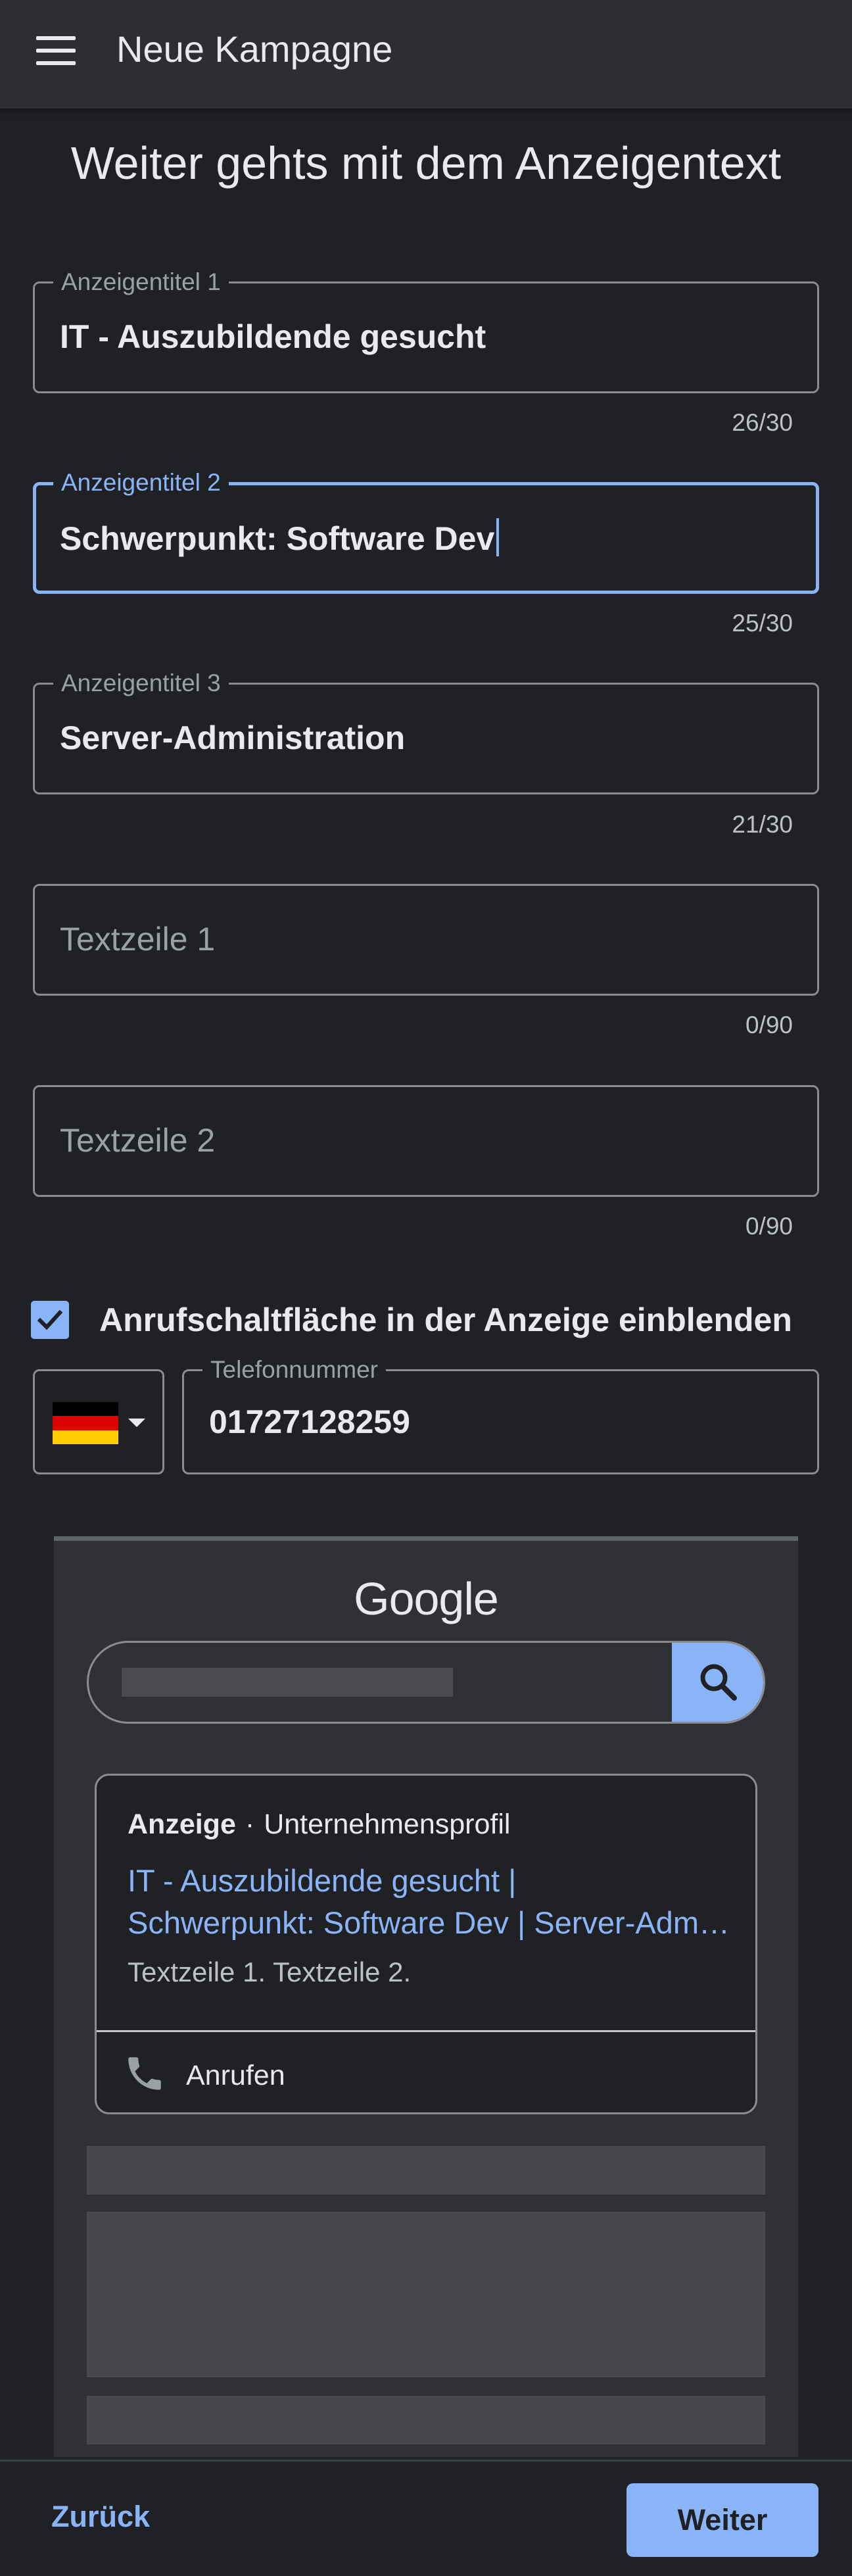 The image size is (852, 2576). What do you see at coordinates (235, 2075) in the screenshot?
I see `ad-call-label: Anrufen` at bounding box center [235, 2075].